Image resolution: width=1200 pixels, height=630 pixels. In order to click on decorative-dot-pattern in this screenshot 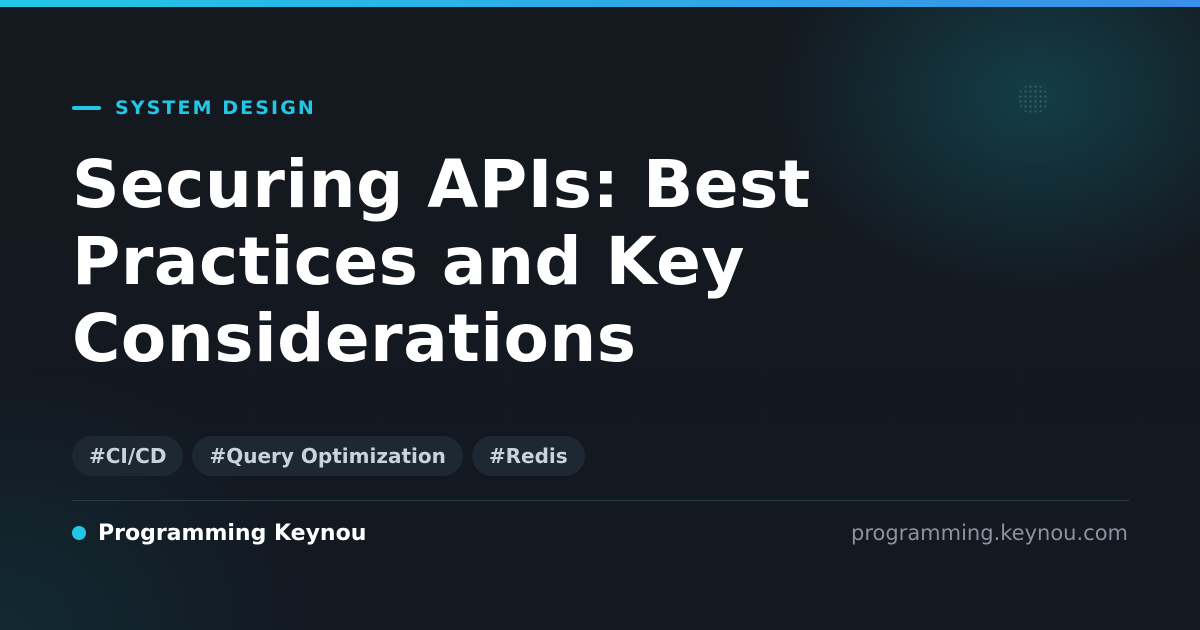, I will do `click(1033, 99)`.